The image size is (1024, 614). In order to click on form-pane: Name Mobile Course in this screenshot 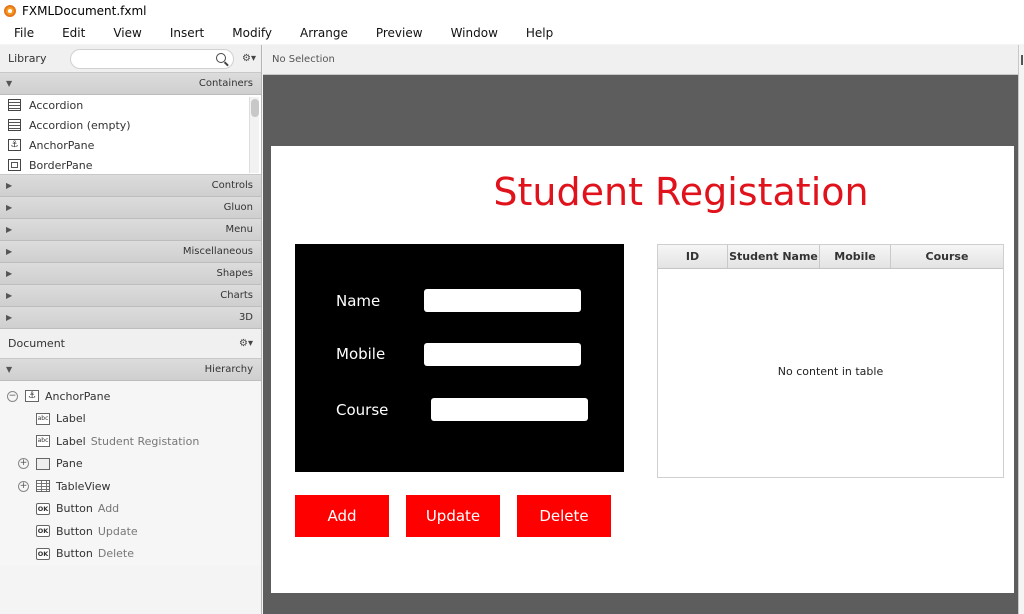, I will do `click(459, 358)`.